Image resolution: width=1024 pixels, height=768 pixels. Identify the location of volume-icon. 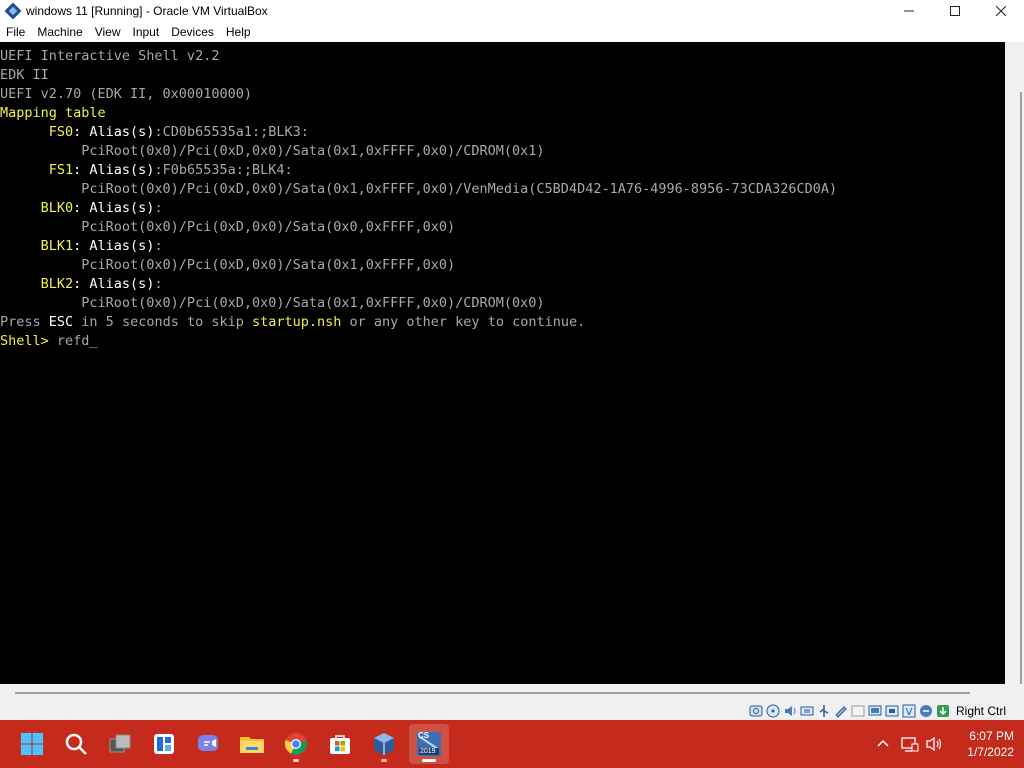
(934, 744).